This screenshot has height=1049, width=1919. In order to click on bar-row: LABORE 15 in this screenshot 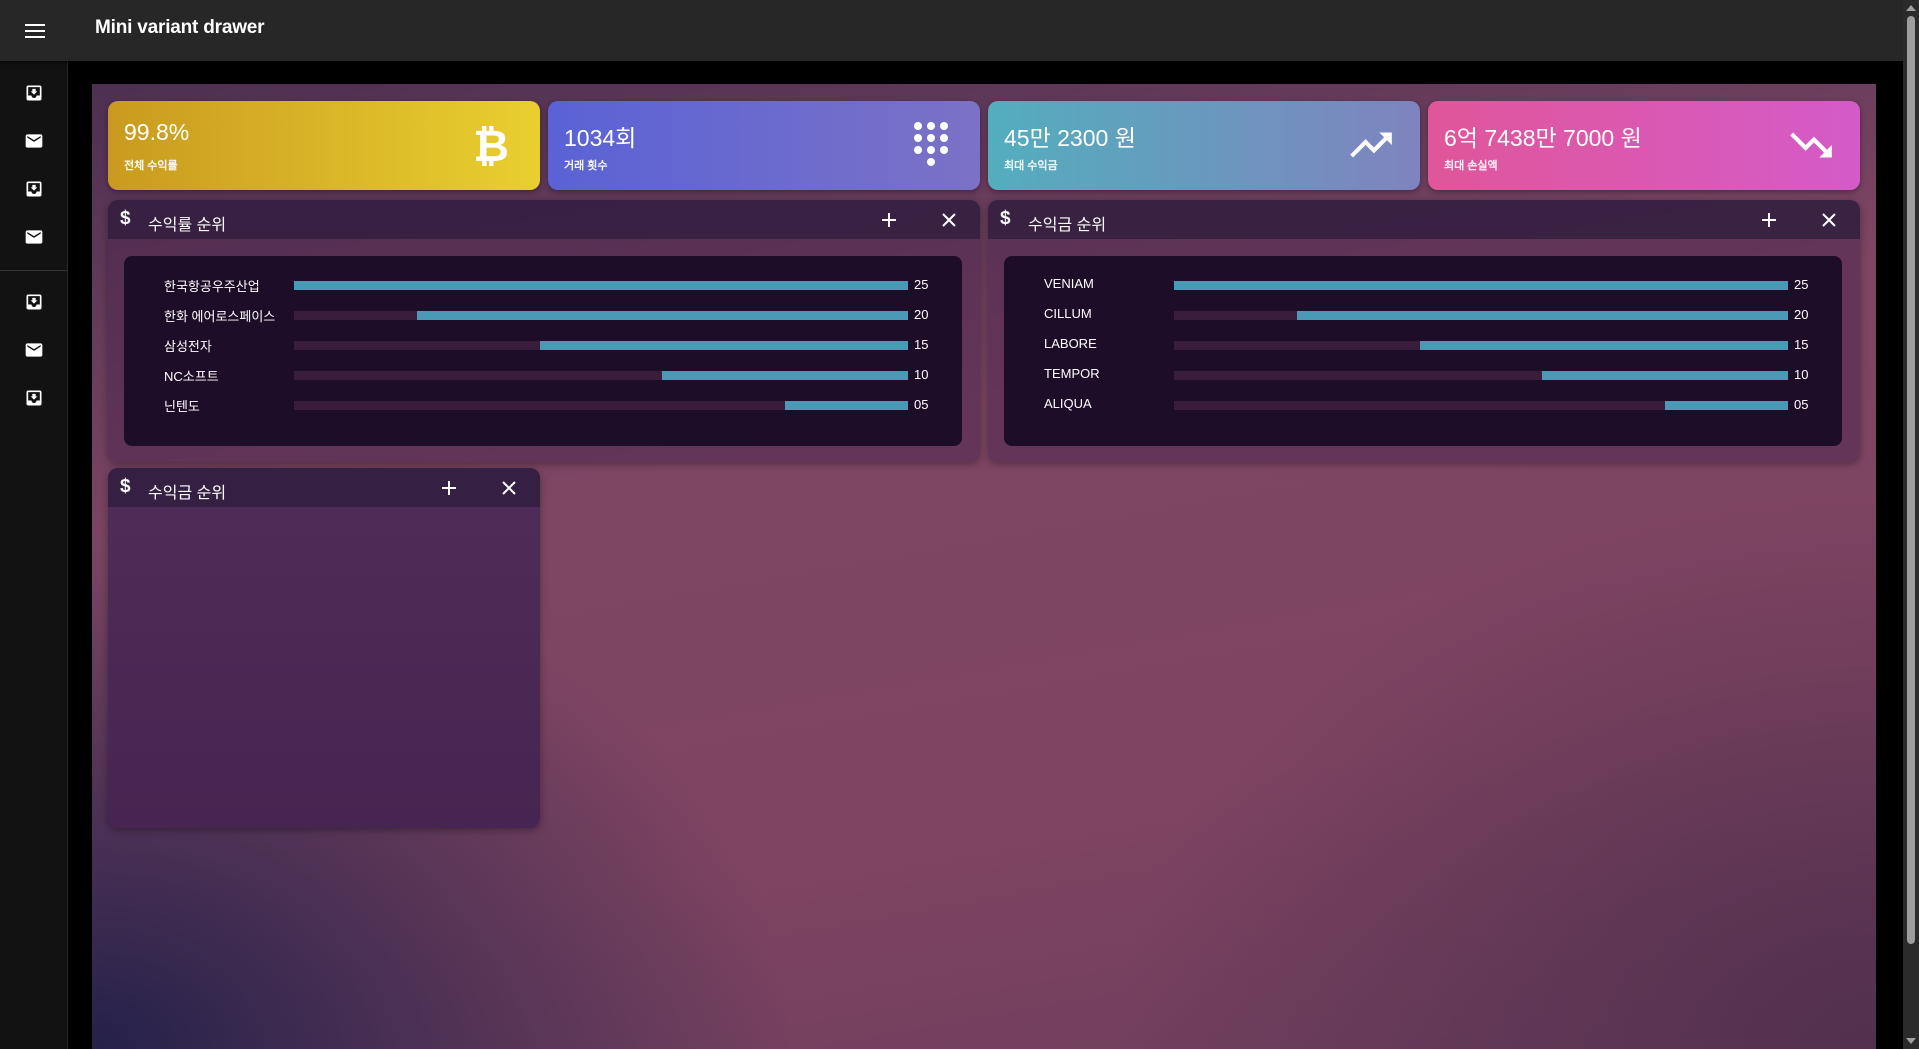, I will do `click(1423, 344)`.